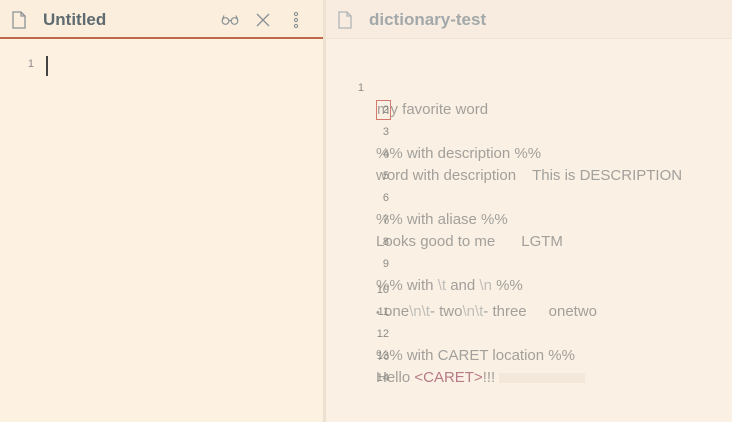  Describe the element at coordinates (529, 262) in the screenshot. I see `editor-line: 9 %% with \t and \n %%` at that location.